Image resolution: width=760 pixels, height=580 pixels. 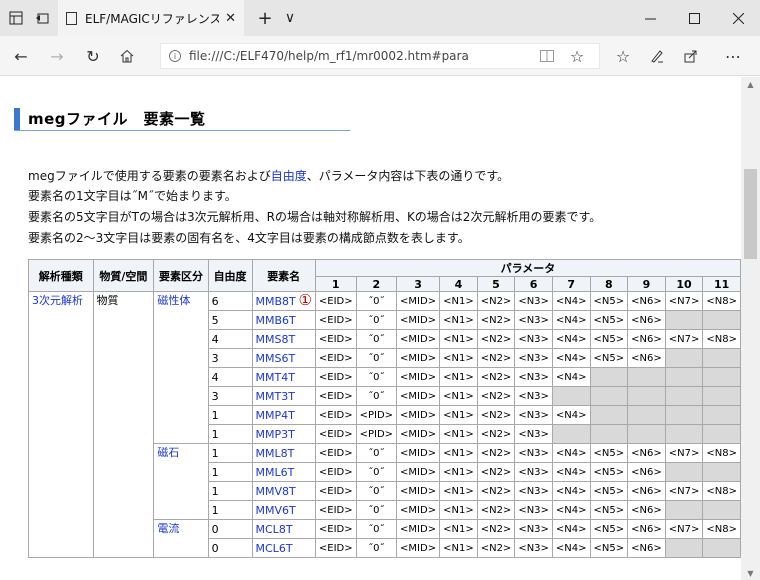 What do you see at coordinates (274, 548) in the screenshot?
I see `element-name-text: MCL6T` at bounding box center [274, 548].